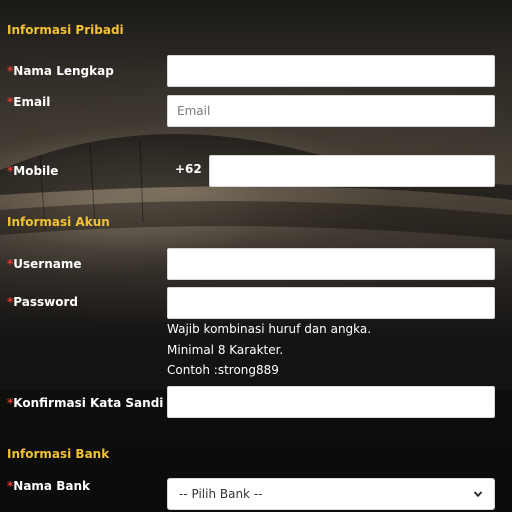  I want to click on chevron-down-icon, so click(478, 494).